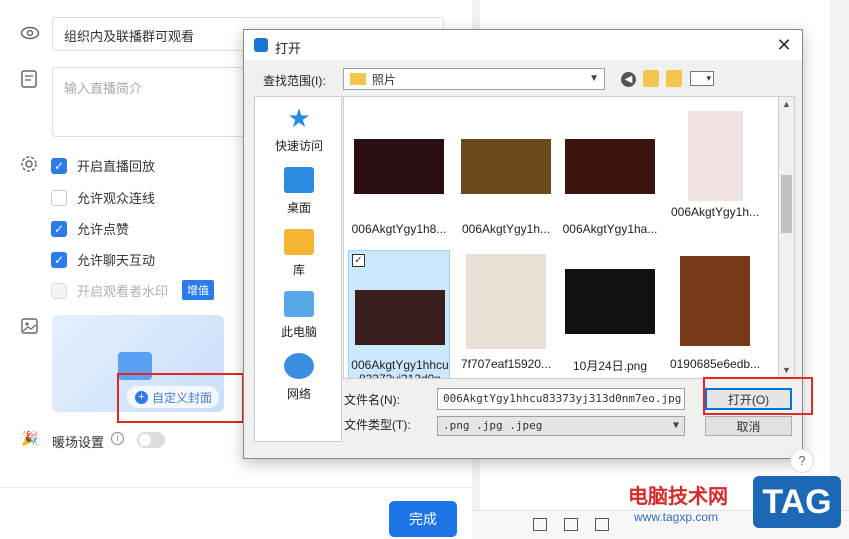  Describe the element at coordinates (474, 79) in the screenshot. I see `look-in-dropdown: 照片 ▼` at that location.